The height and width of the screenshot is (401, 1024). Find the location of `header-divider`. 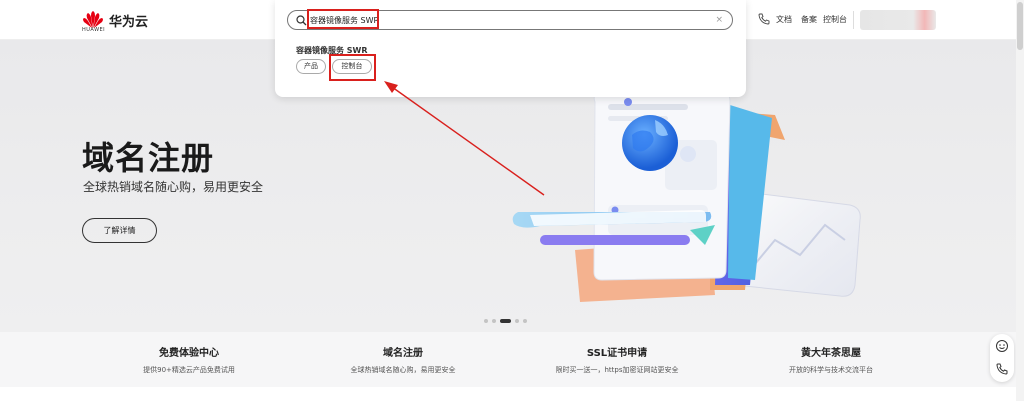

header-divider is located at coordinates (853, 20).